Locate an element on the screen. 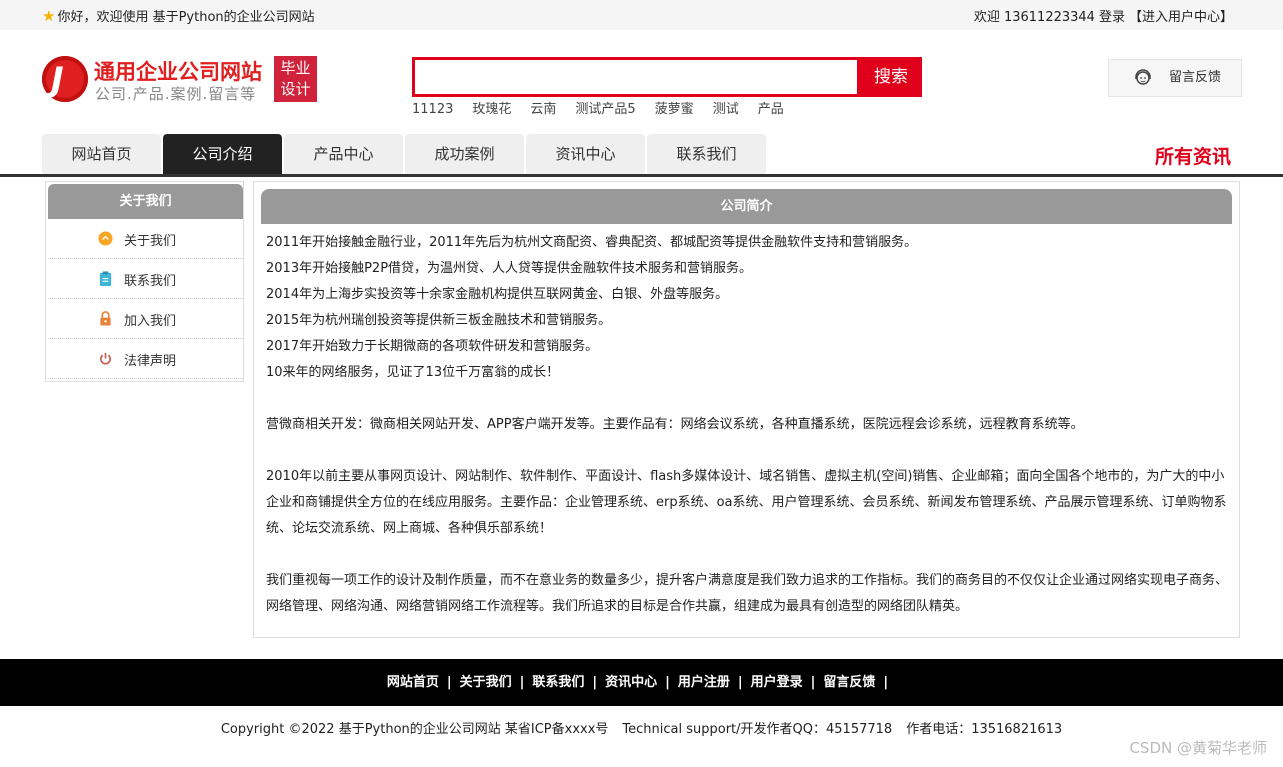  content-title: 公司简介 is located at coordinates (746, 206).